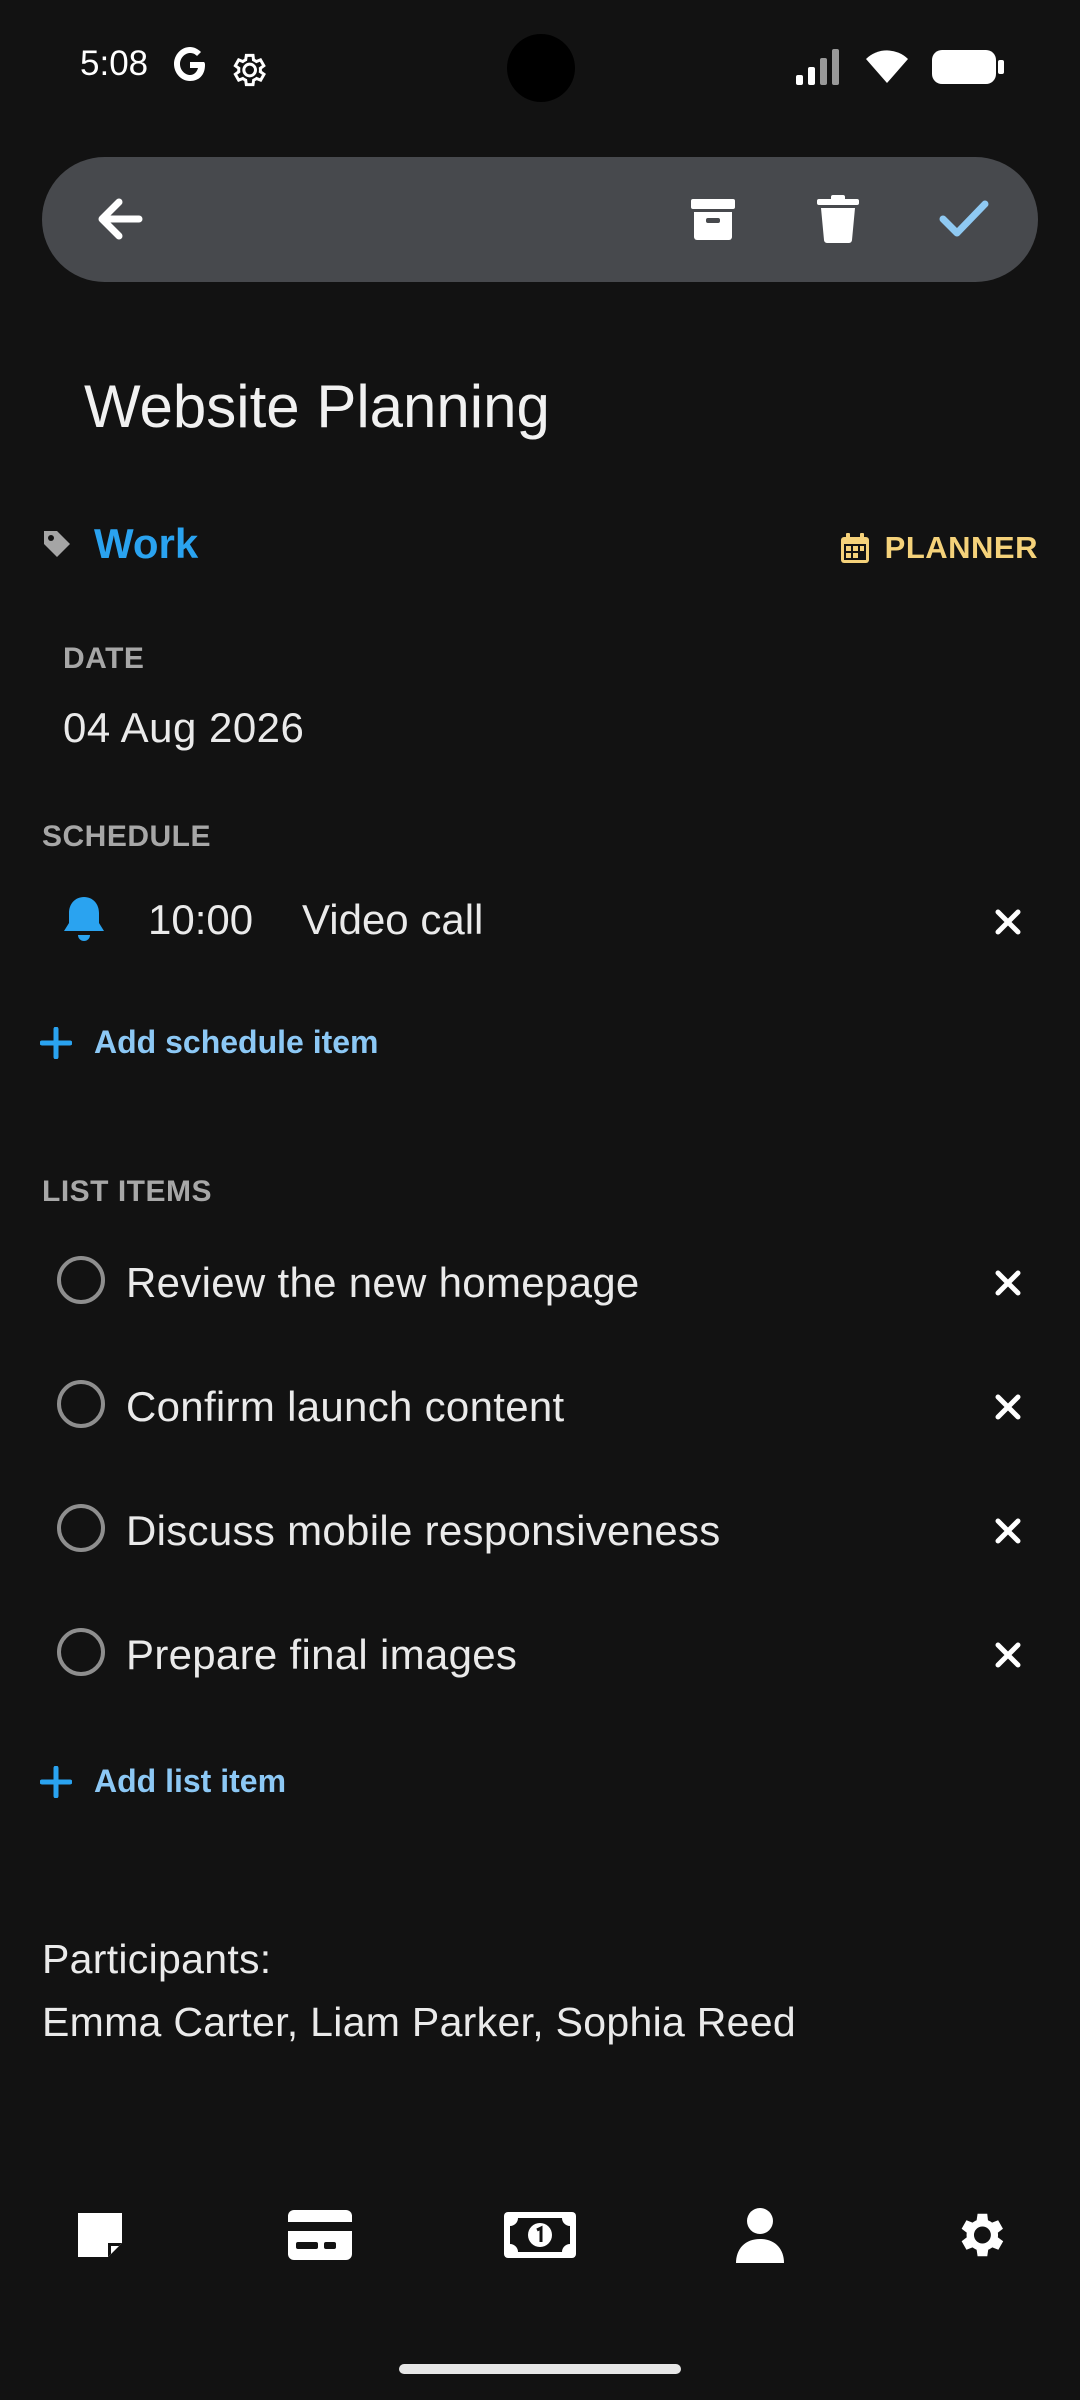  I want to click on date-value: 04 Aug 2026, so click(183, 728).